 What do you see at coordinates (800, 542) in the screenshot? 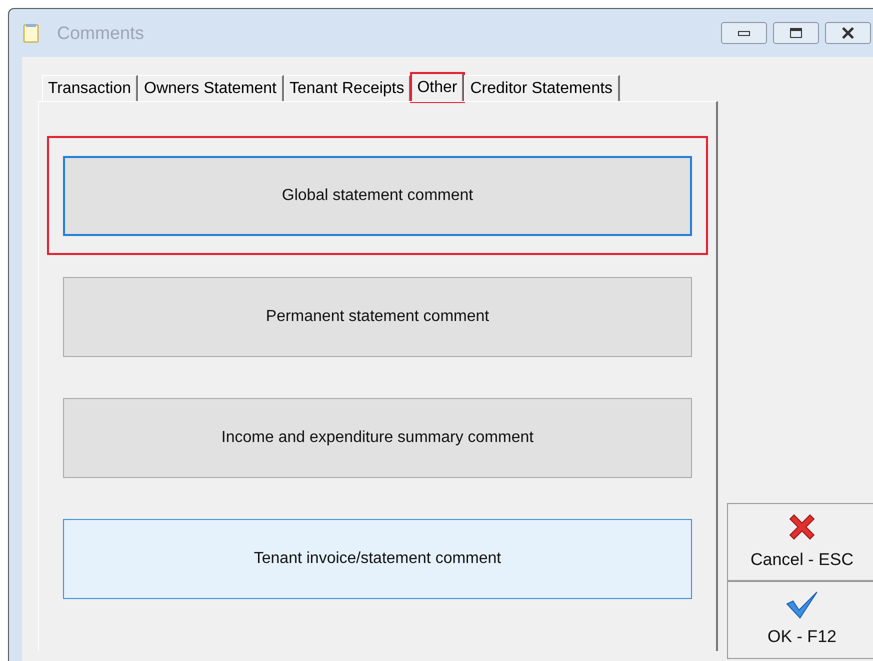
I see `cancel-button: Cancel - ESC` at bounding box center [800, 542].